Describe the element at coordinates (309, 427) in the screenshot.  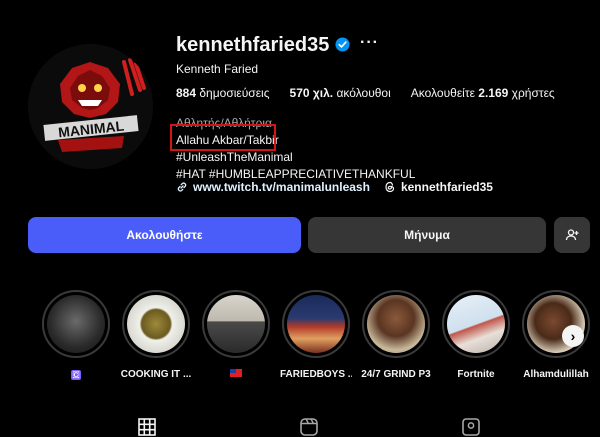
I see `reels-tab-icon` at that location.